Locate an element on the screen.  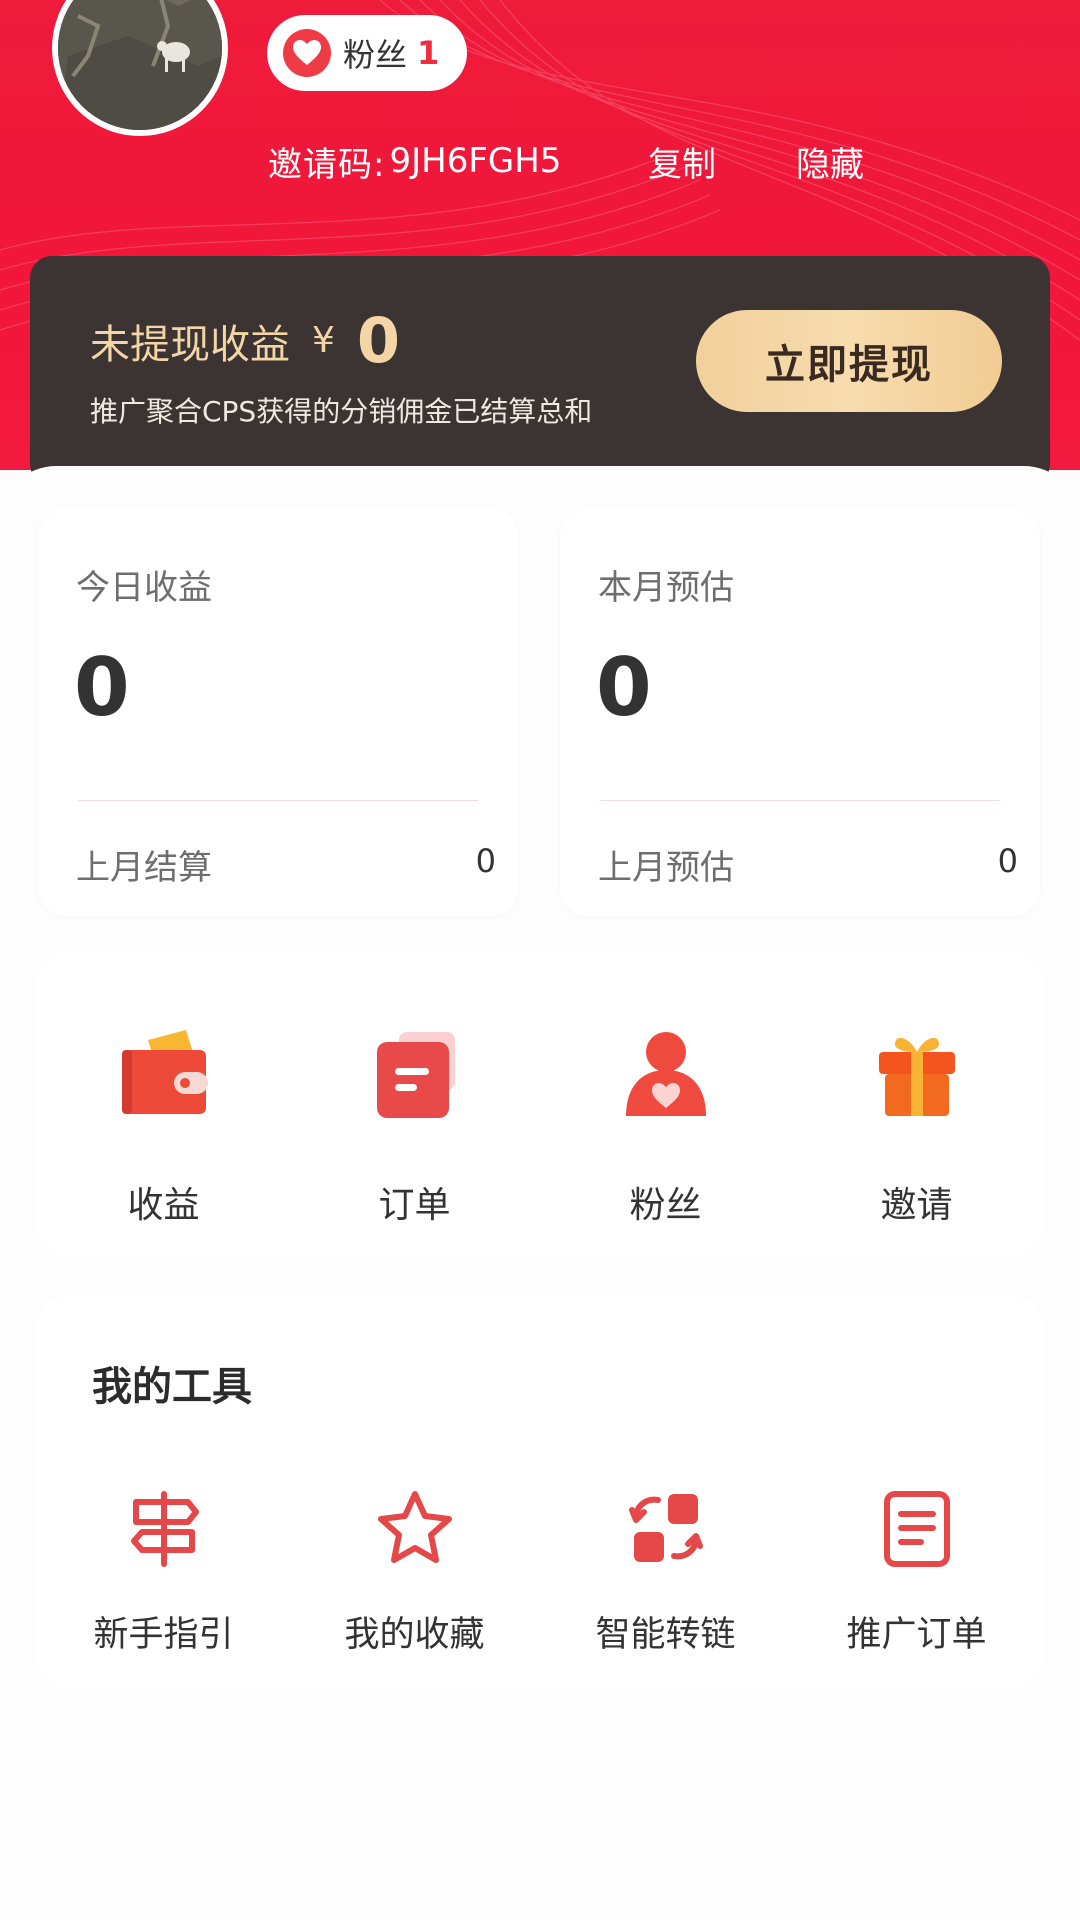
convert-link-icon is located at coordinates (666, 1528).